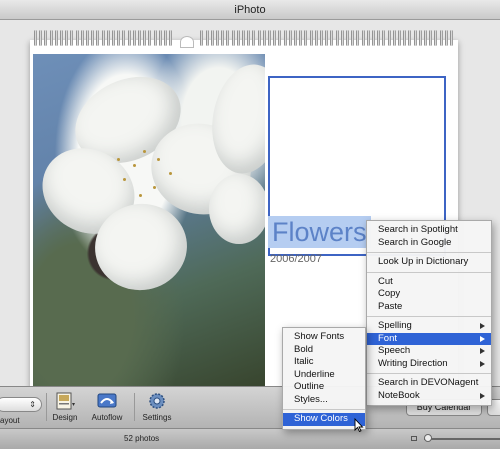 The height and width of the screenshot is (449, 500). I want to click on autoflow-button: Autoflow, so click(107, 406).